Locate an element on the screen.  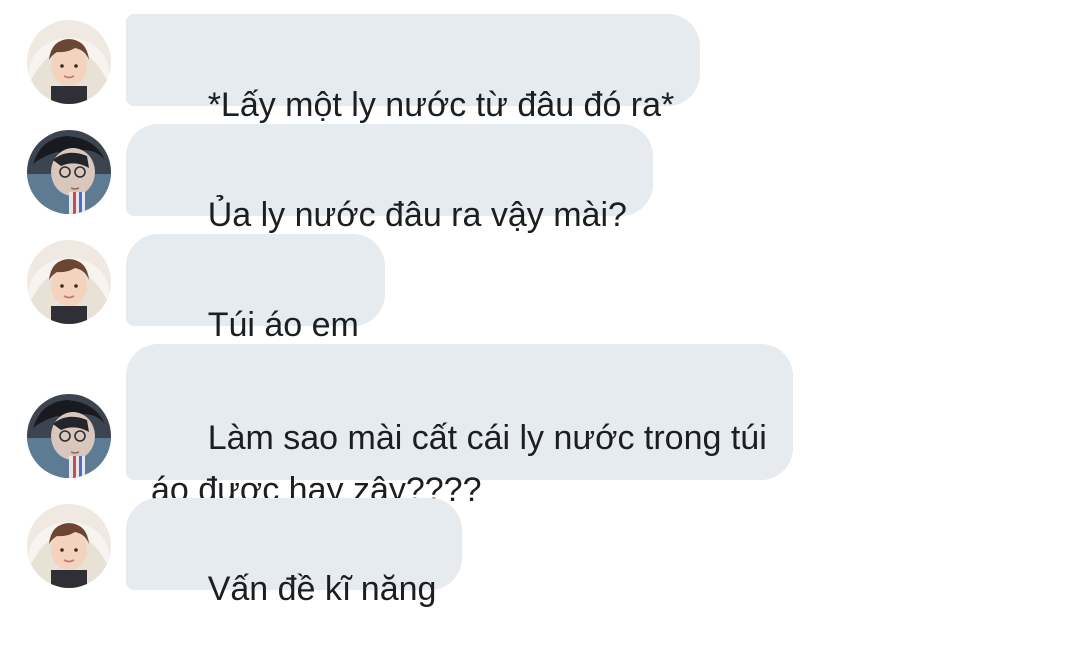
message-text: Ủa ly nước đâu ra vậy mài? is located at coordinates (417, 215).